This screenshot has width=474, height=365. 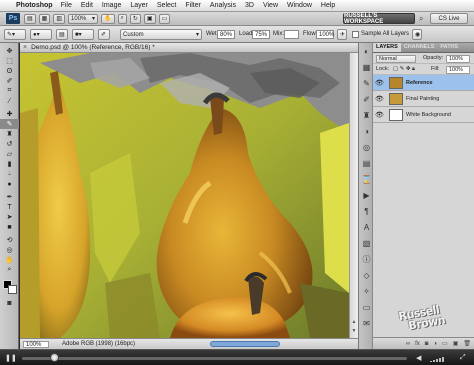 I want to click on document-tab: × Demo.psd @ 100% (Reference, RGB/16) *, so click(x=189, y=48).